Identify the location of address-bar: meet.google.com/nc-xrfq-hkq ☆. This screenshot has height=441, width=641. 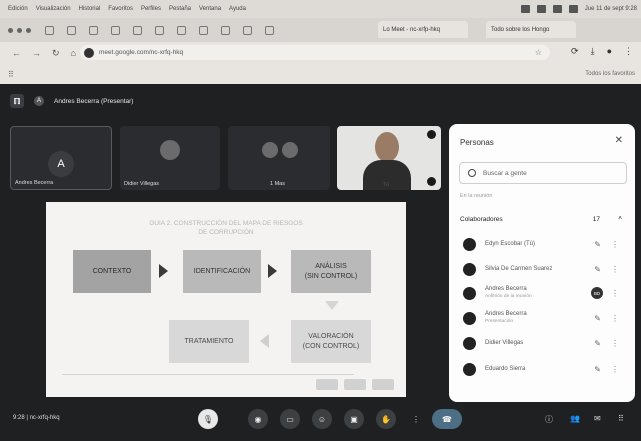
(315, 52).